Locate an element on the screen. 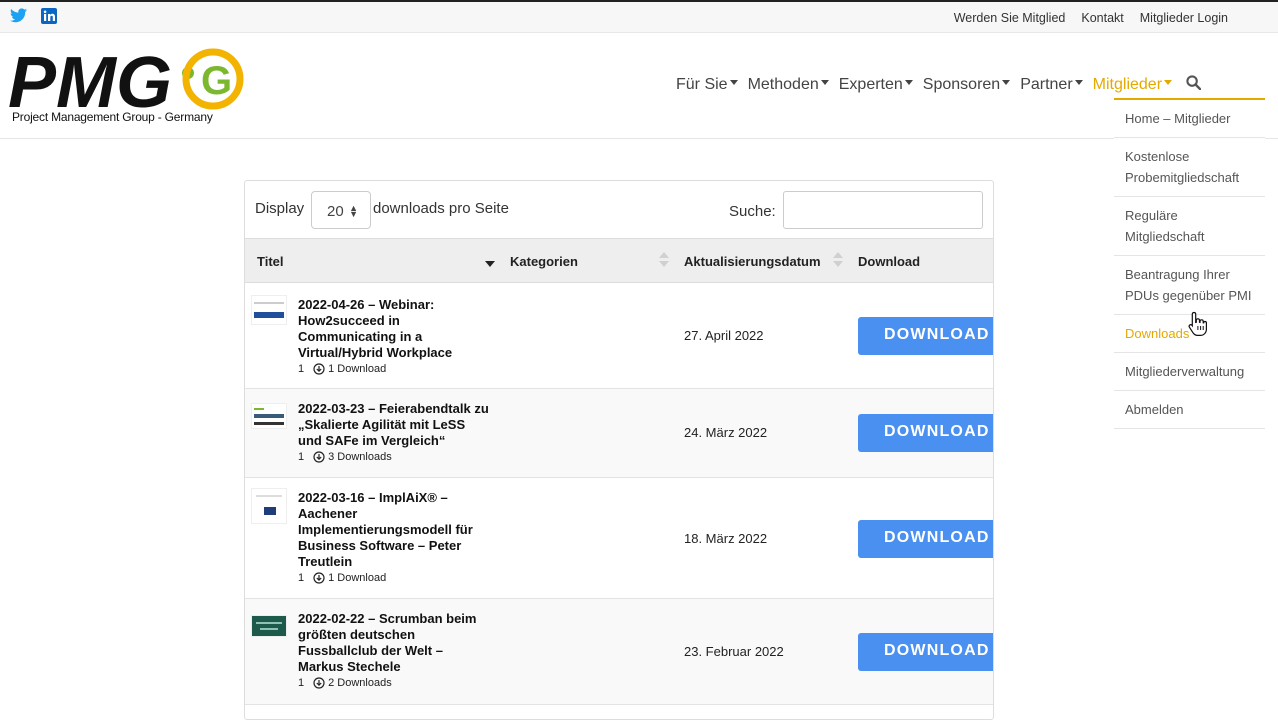  display-label: Display is located at coordinates (280, 208).